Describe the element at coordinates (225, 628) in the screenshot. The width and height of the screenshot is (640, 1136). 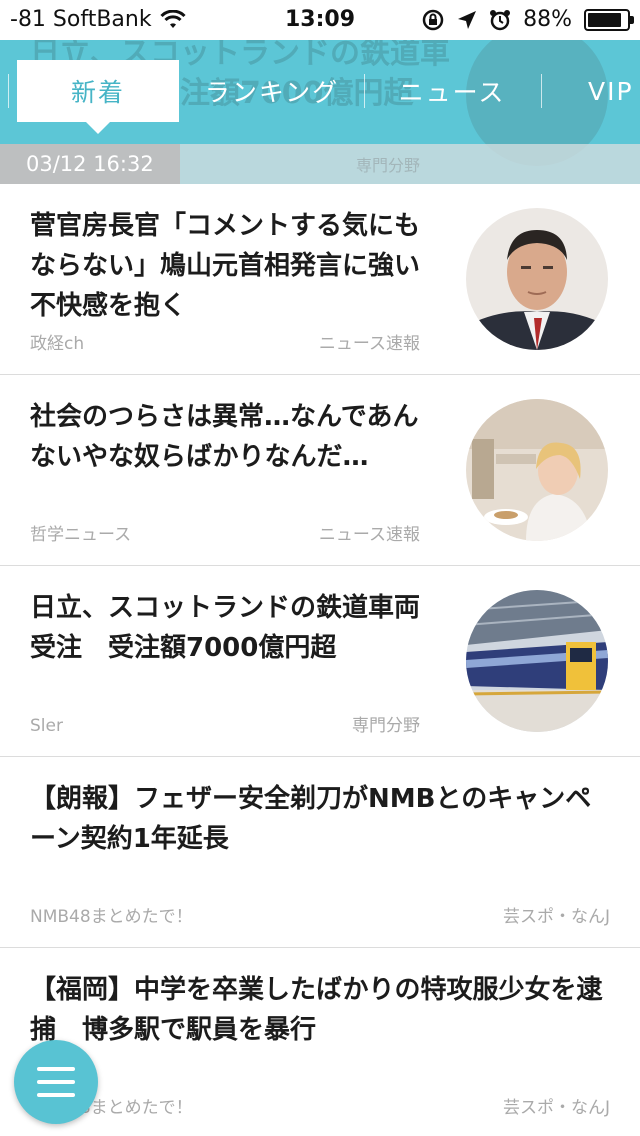
I see `article-title: 日立、スコットランドの鉄道車両受注 受注額7000億円超` at that location.